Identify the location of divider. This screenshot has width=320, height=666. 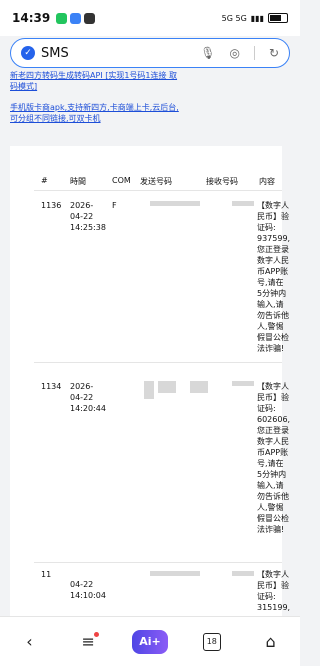
(254, 53).